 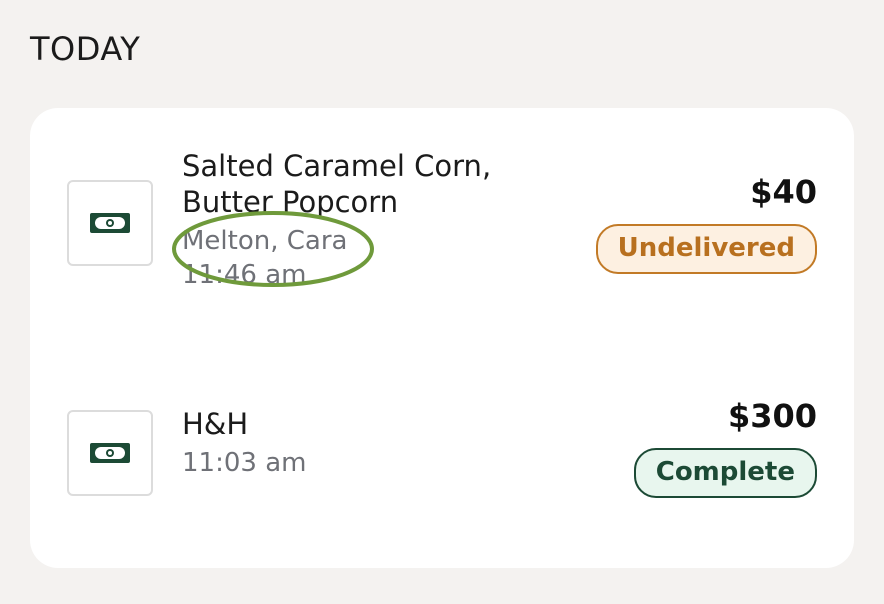 I want to click on transaction-summary: $40 Undelivered, so click(x=706, y=223).